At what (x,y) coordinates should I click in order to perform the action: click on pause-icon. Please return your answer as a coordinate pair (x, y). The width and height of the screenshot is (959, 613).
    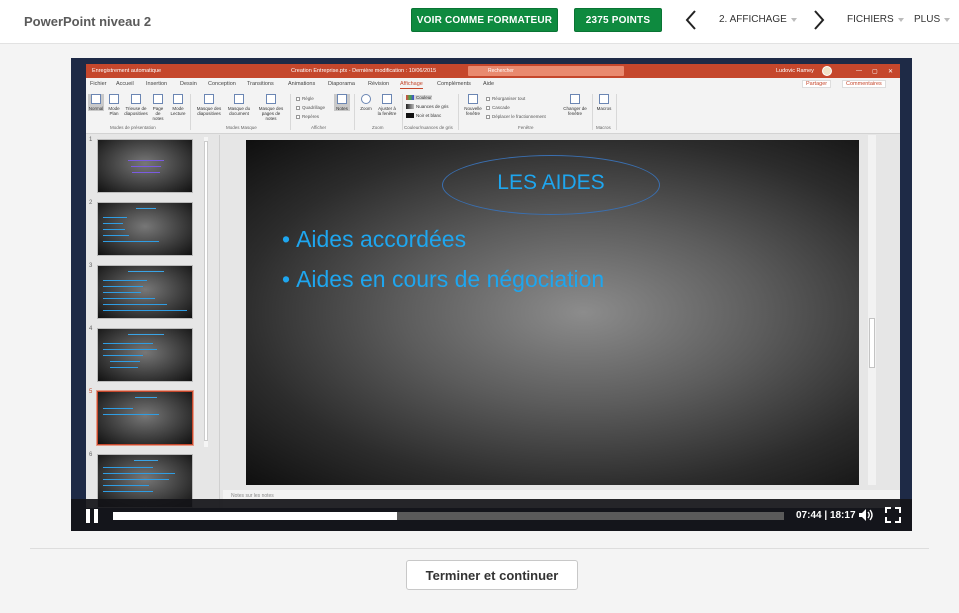
    Looking at the image, I should click on (92, 516).